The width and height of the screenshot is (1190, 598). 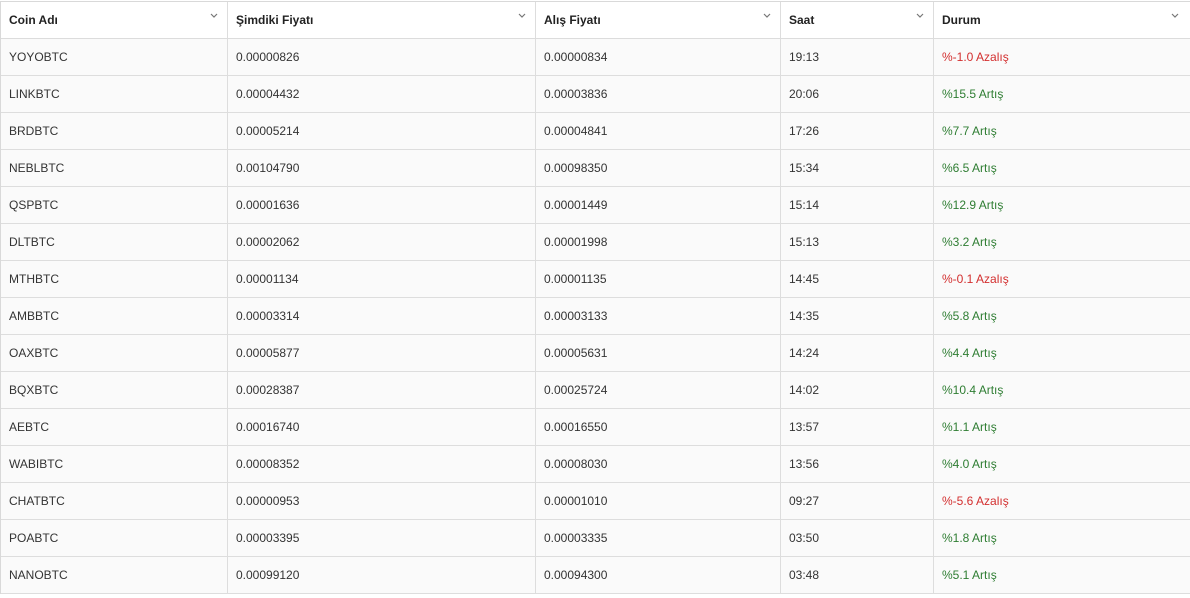 What do you see at coordinates (382, 168) in the screenshot?
I see `current-price-cell: 0.00104790` at bounding box center [382, 168].